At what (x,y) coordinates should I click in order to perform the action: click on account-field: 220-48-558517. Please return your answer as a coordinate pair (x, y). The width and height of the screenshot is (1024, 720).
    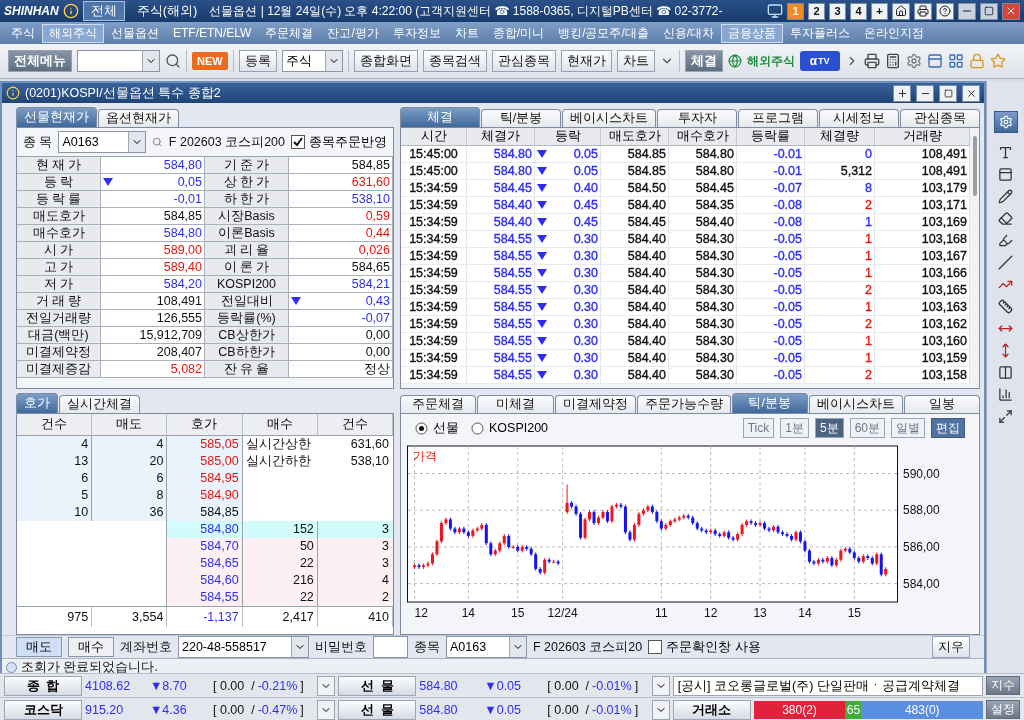
    Looking at the image, I should click on (243, 647).